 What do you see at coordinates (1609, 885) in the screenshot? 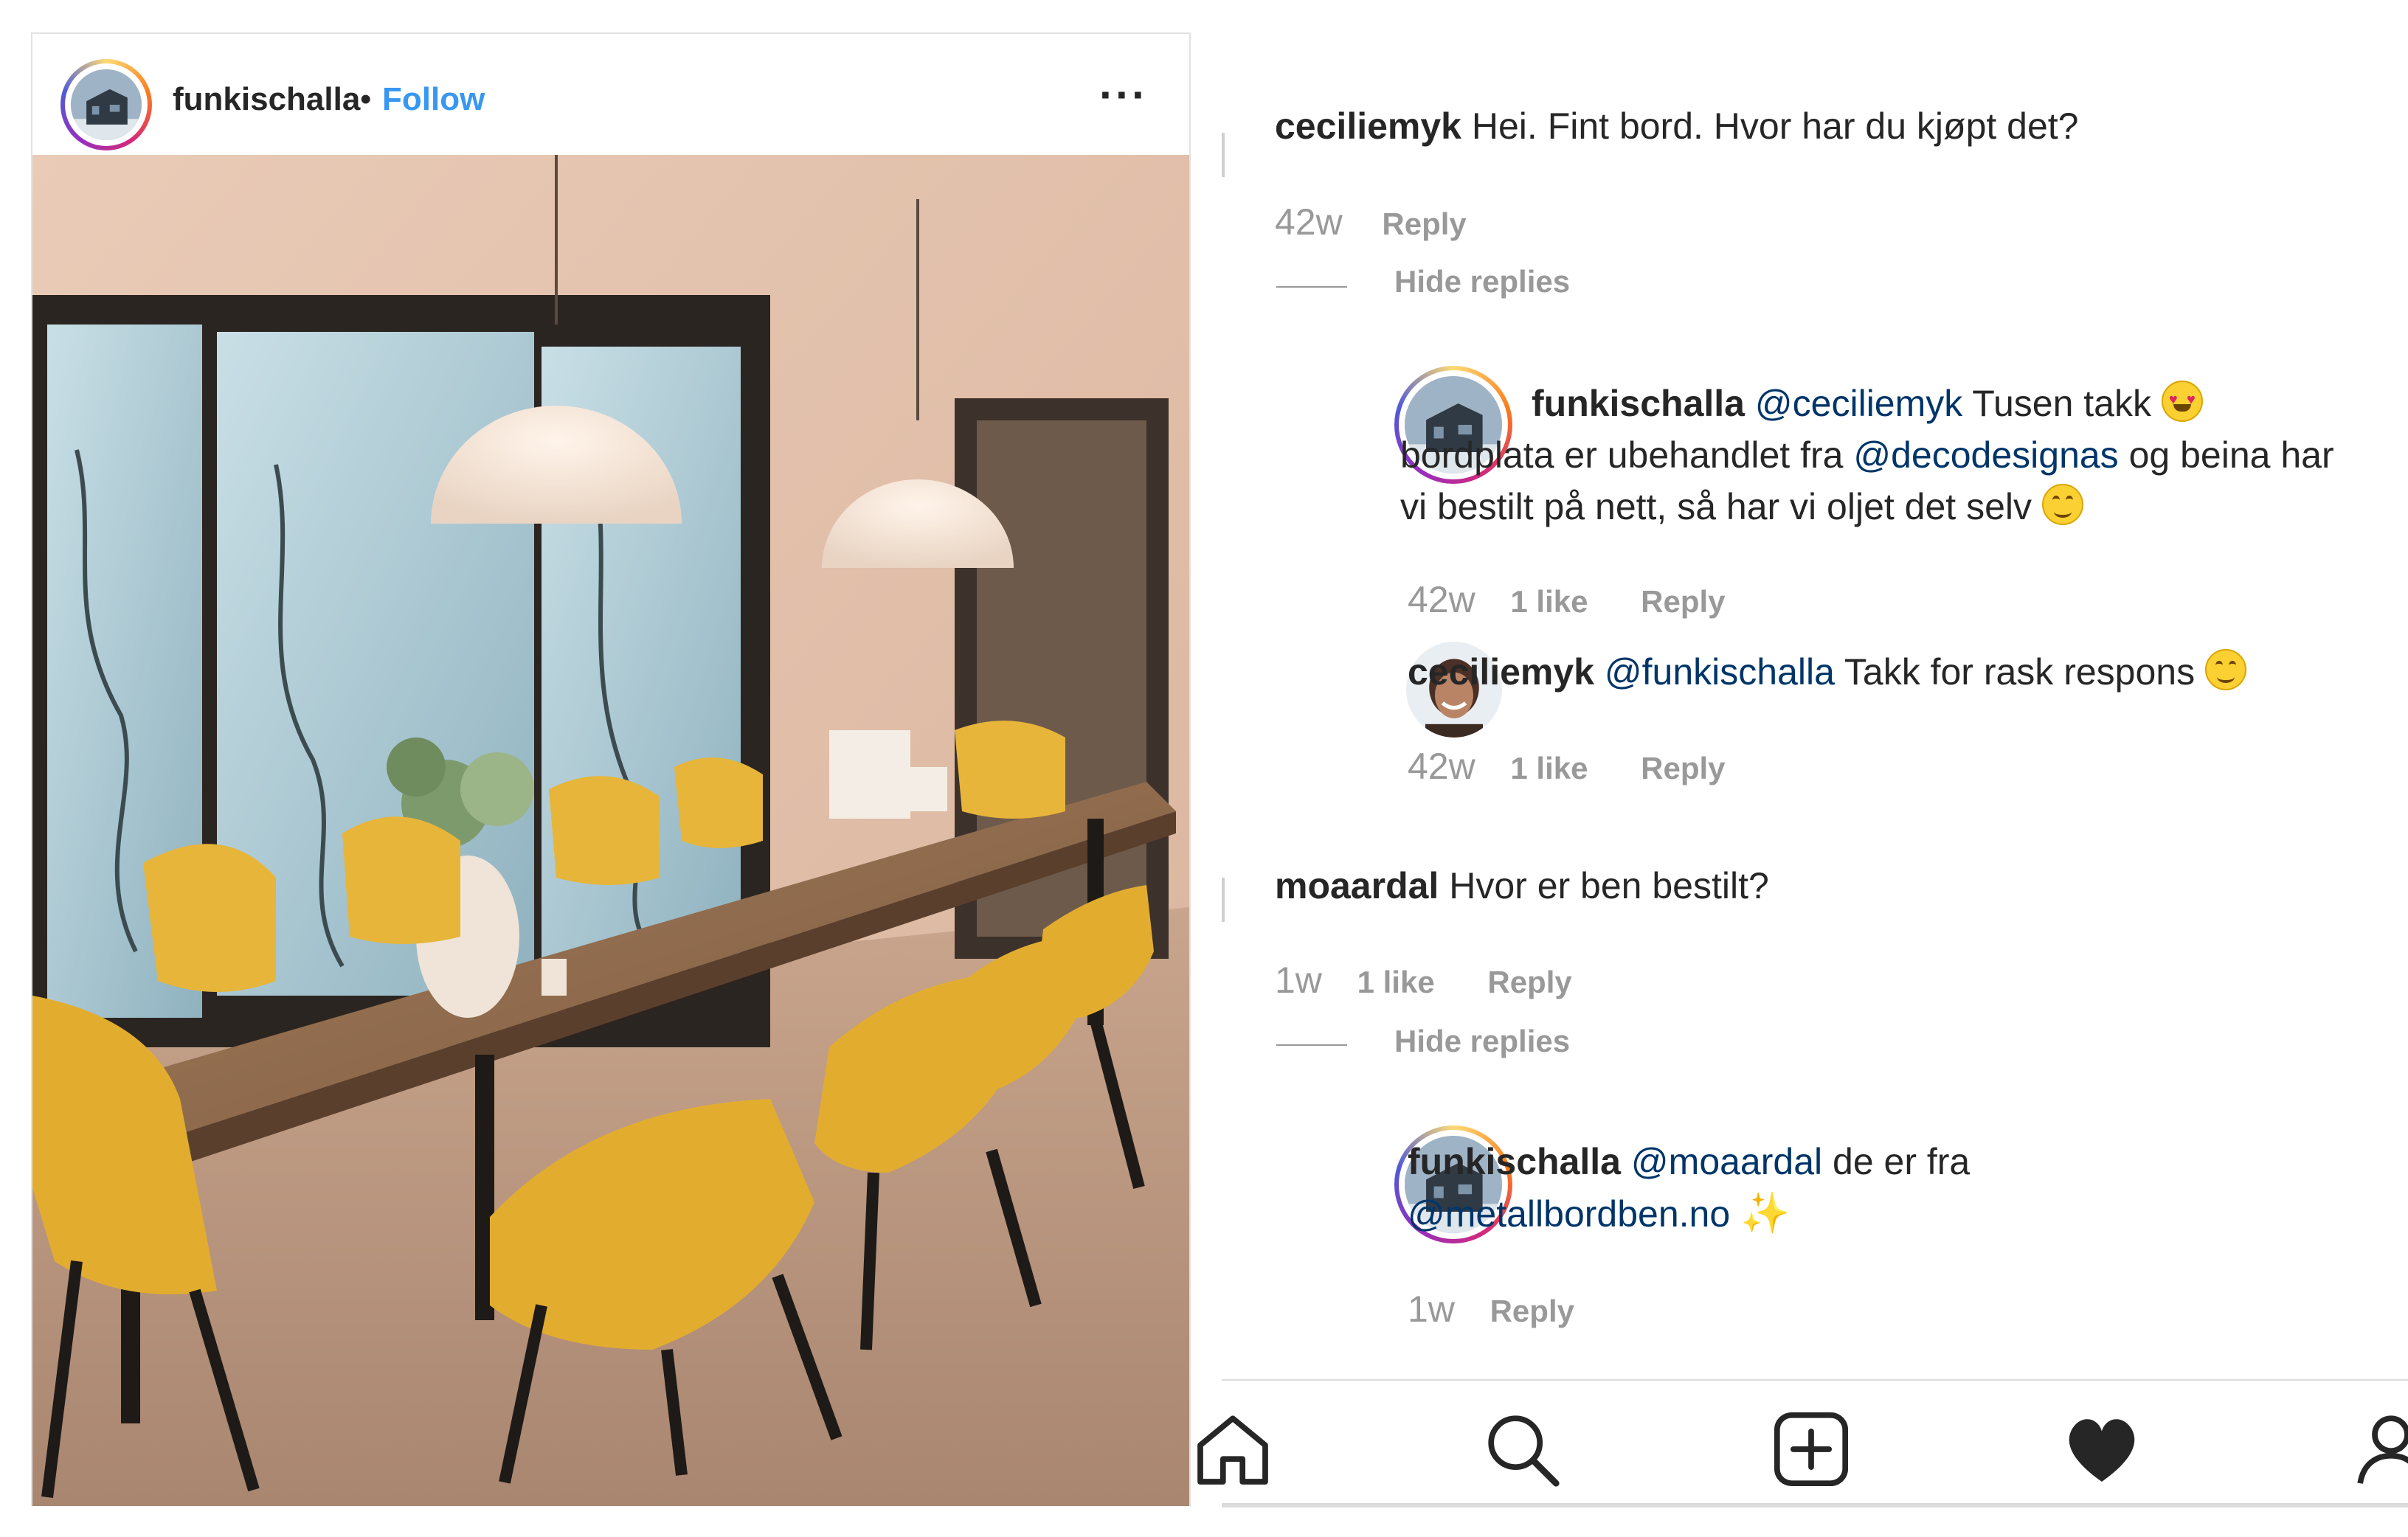
I see `comment-body: Hvor er ben bestilt?` at bounding box center [1609, 885].